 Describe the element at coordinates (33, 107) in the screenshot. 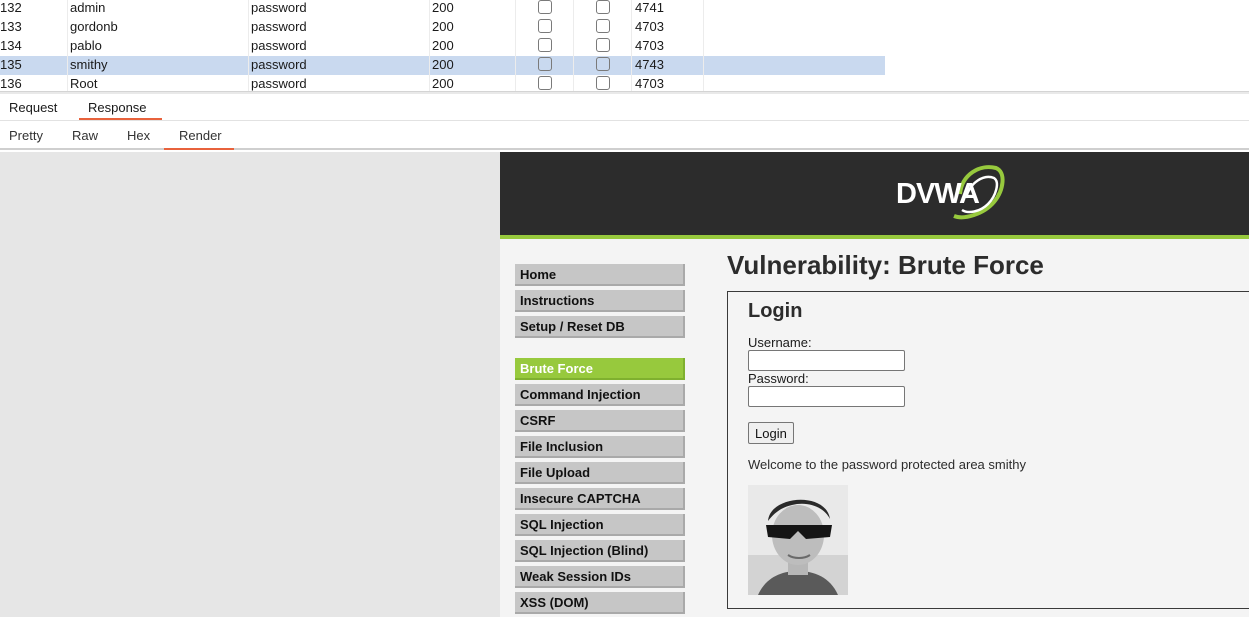

I see `tab-request: Request` at that location.